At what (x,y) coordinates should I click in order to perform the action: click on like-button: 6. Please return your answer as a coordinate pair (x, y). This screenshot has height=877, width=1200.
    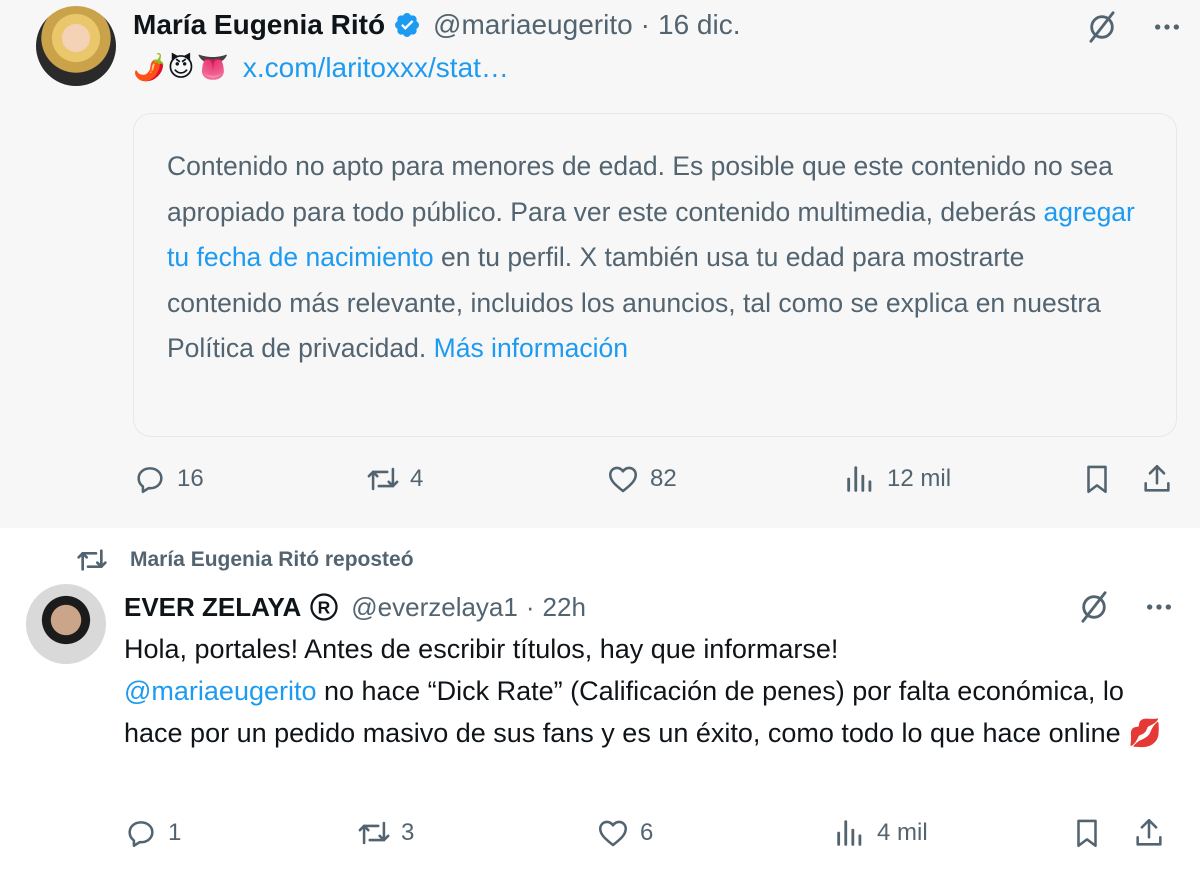
    Looking at the image, I should click on (624, 833).